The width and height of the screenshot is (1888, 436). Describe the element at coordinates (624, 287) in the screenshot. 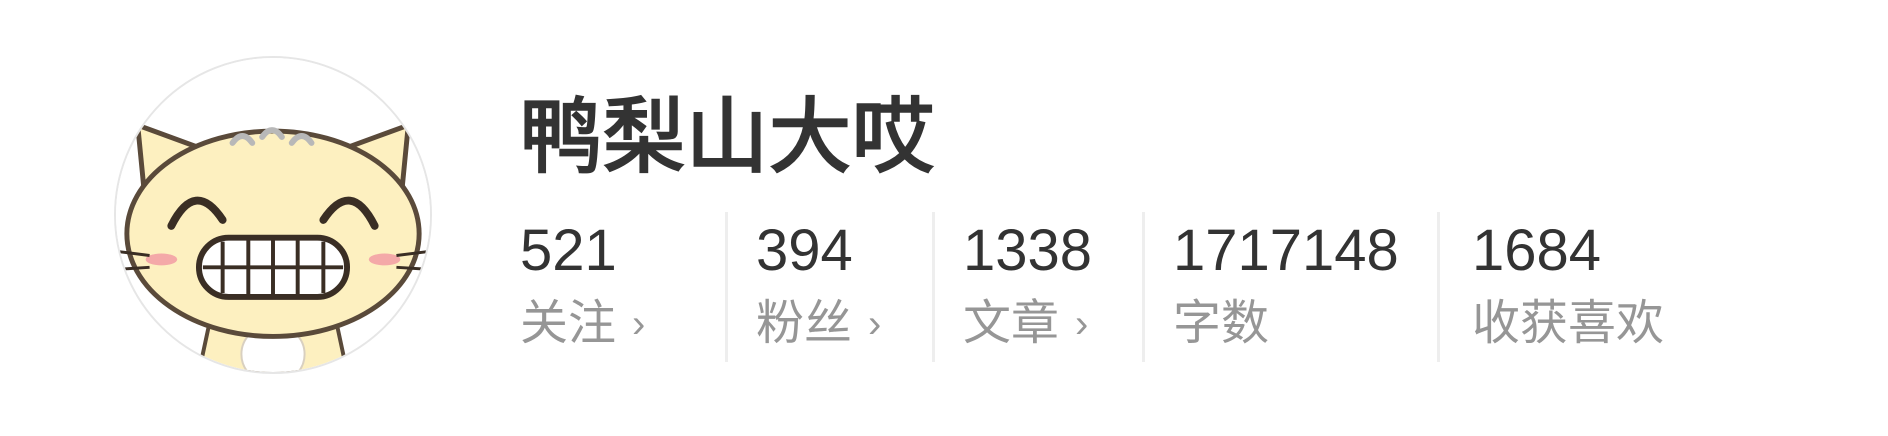

I see `following-stat: 521 关注 ›` at that location.